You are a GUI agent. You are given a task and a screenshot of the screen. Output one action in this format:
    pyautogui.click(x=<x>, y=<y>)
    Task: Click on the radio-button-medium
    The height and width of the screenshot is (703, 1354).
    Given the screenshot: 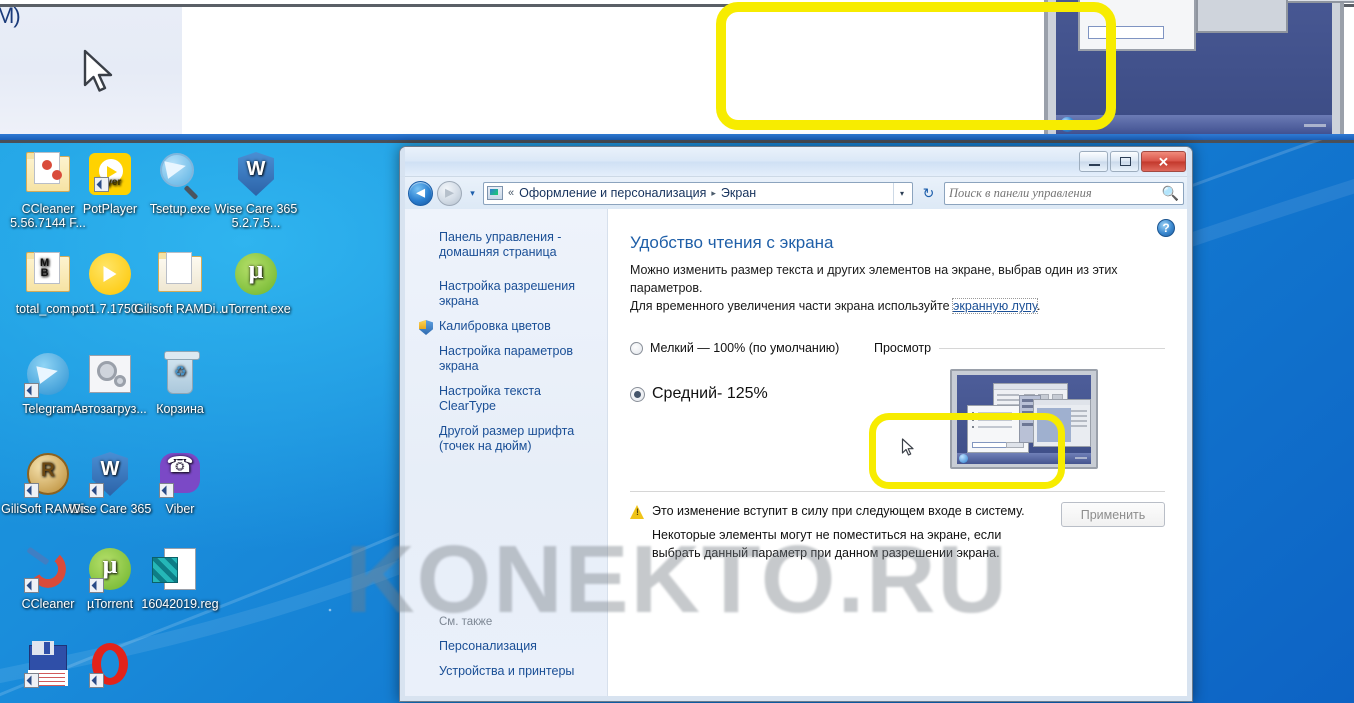 What is the action you would take?
    pyautogui.click(x=637, y=394)
    